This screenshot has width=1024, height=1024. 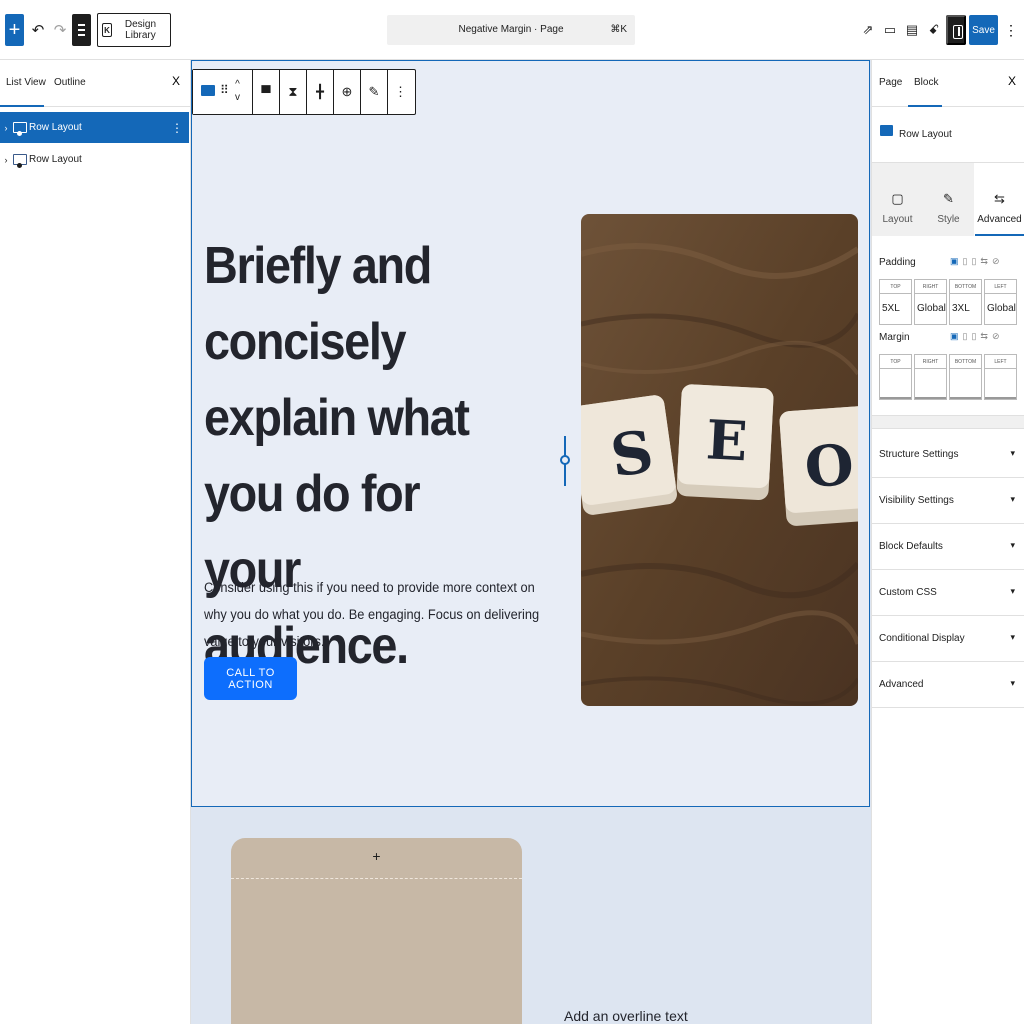 I want to click on save-button: Save, so click(x=983, y=30).